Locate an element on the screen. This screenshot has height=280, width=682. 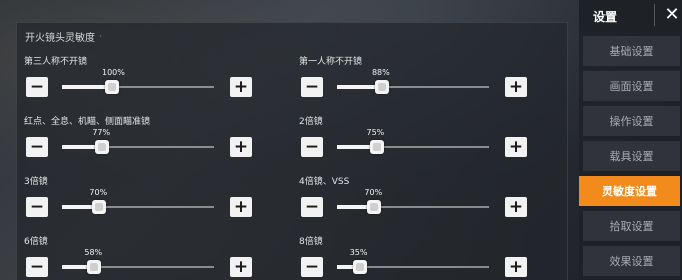
setting-label: 第三人称不开镜 is located at coordinates (56, 62).